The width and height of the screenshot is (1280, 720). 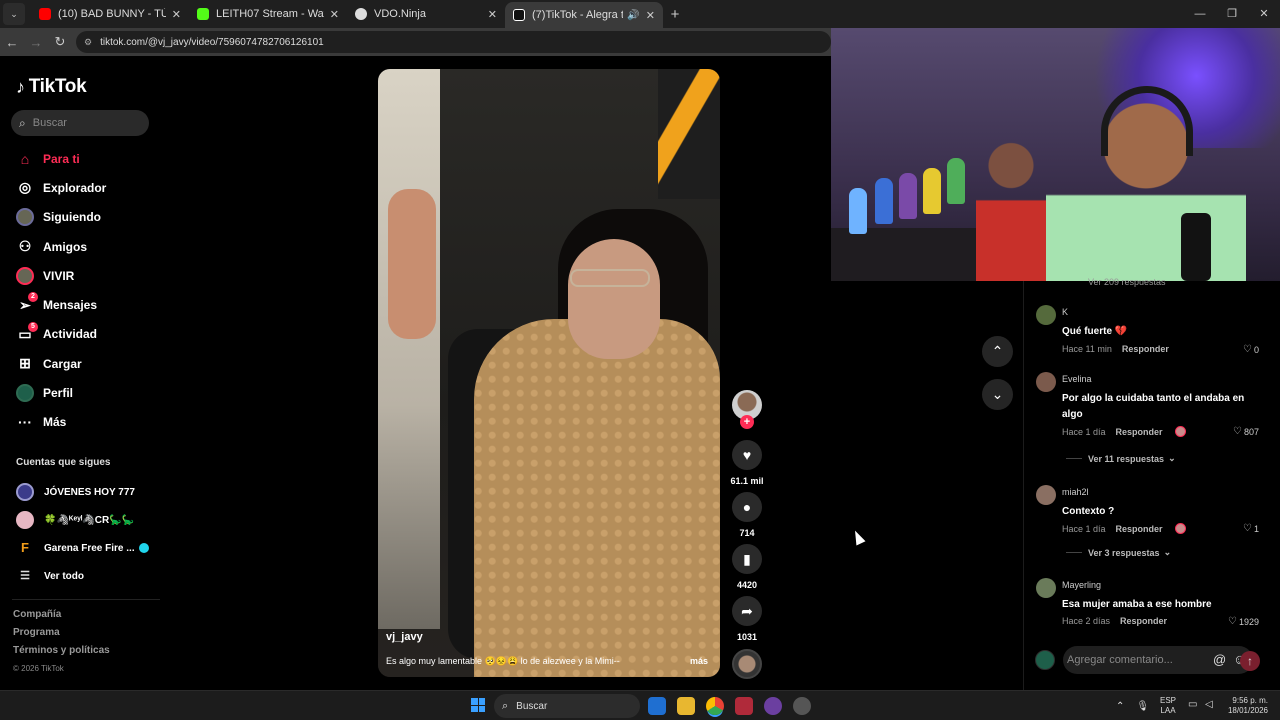 I want to click on new-tab-button: +, so click(x=675, y=14).